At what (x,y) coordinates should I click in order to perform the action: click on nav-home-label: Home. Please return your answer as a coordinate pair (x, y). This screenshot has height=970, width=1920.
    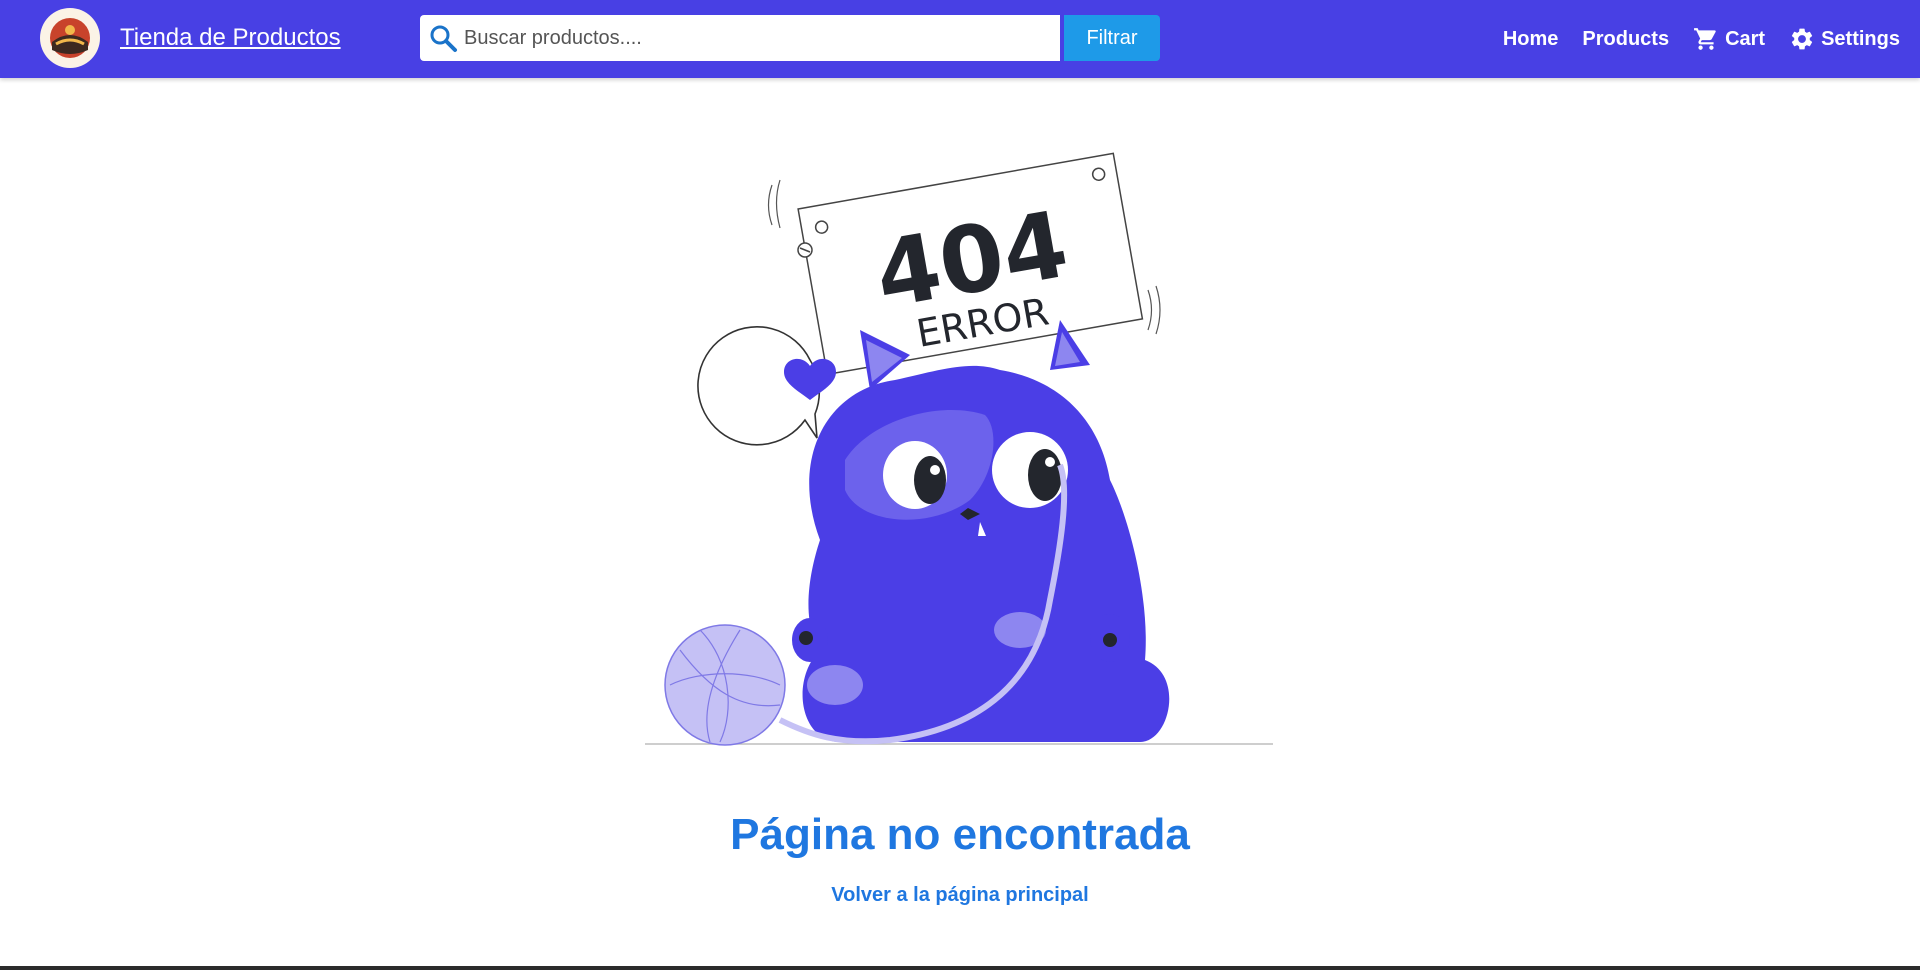
    Looking at the image, I should click on (1530, 38).